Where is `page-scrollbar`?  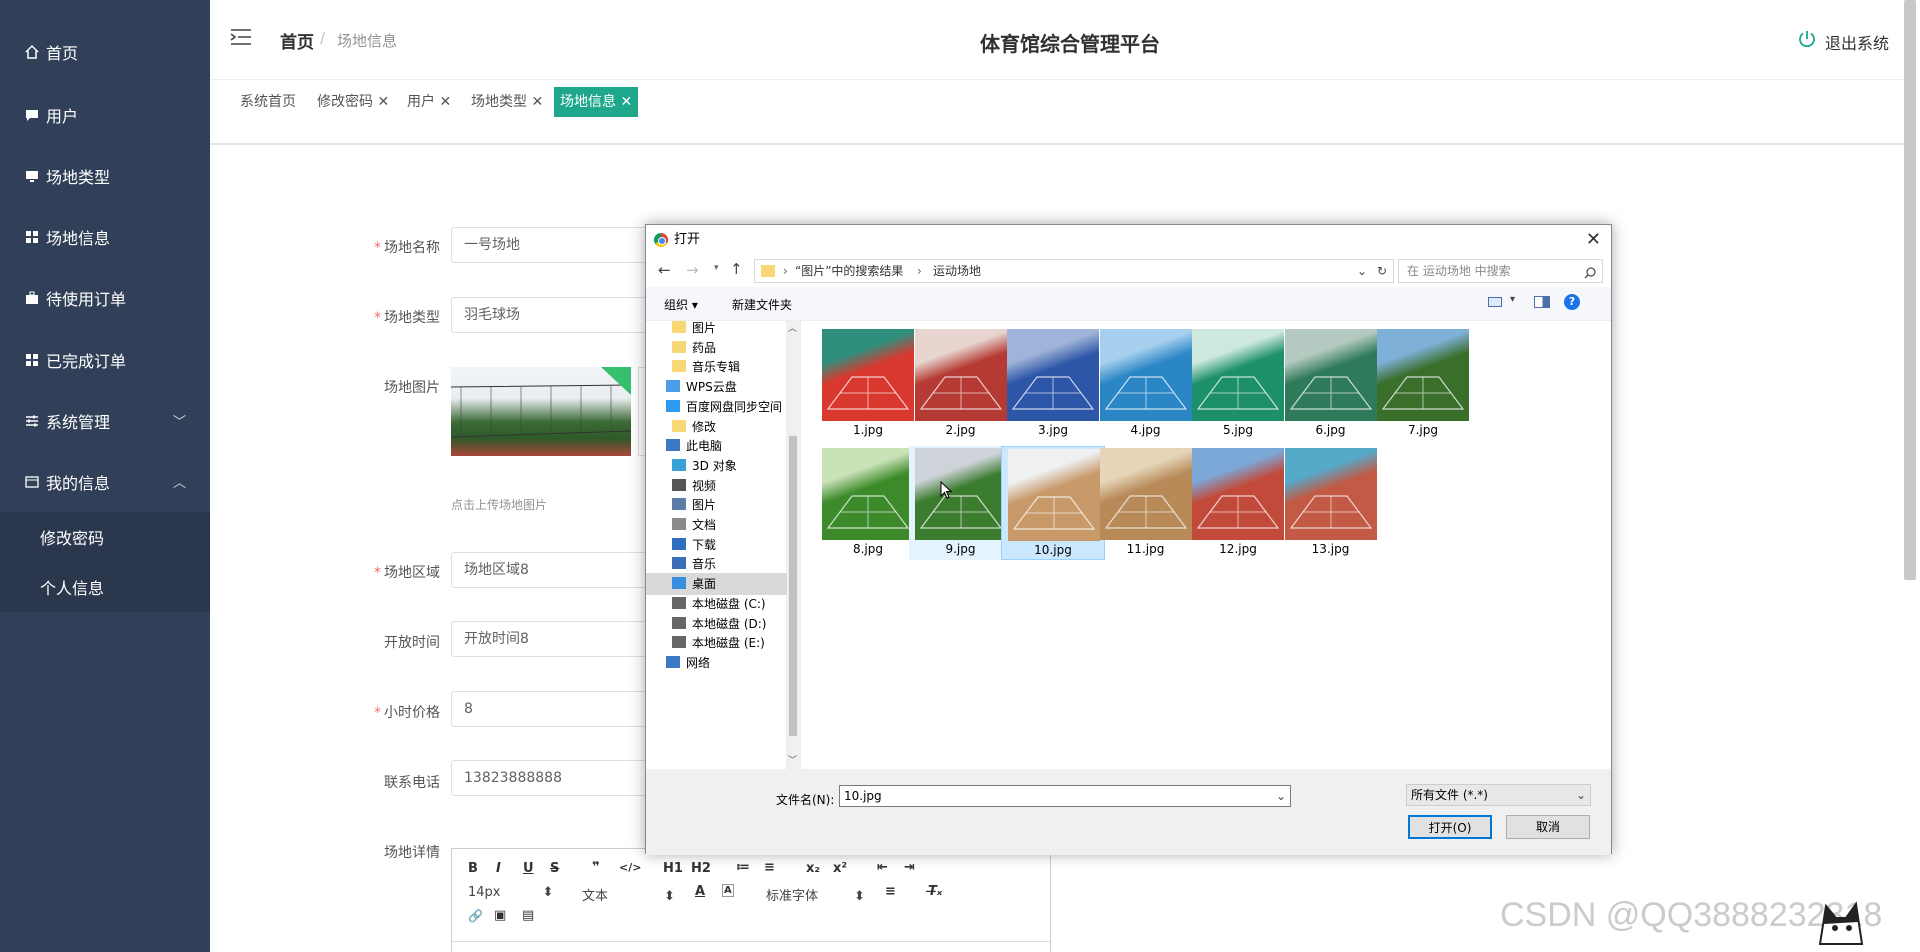
page-scrollbar is located at coordinates (1910, 290).